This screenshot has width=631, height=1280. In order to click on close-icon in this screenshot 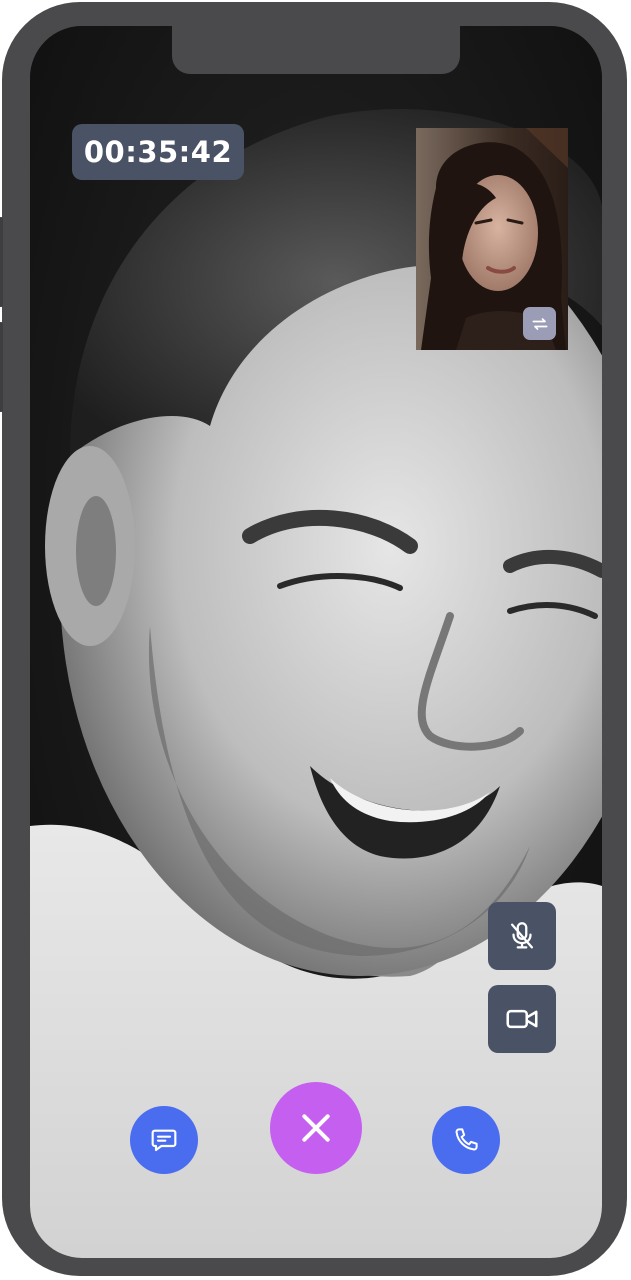, I will do `click(316, 1128)`.